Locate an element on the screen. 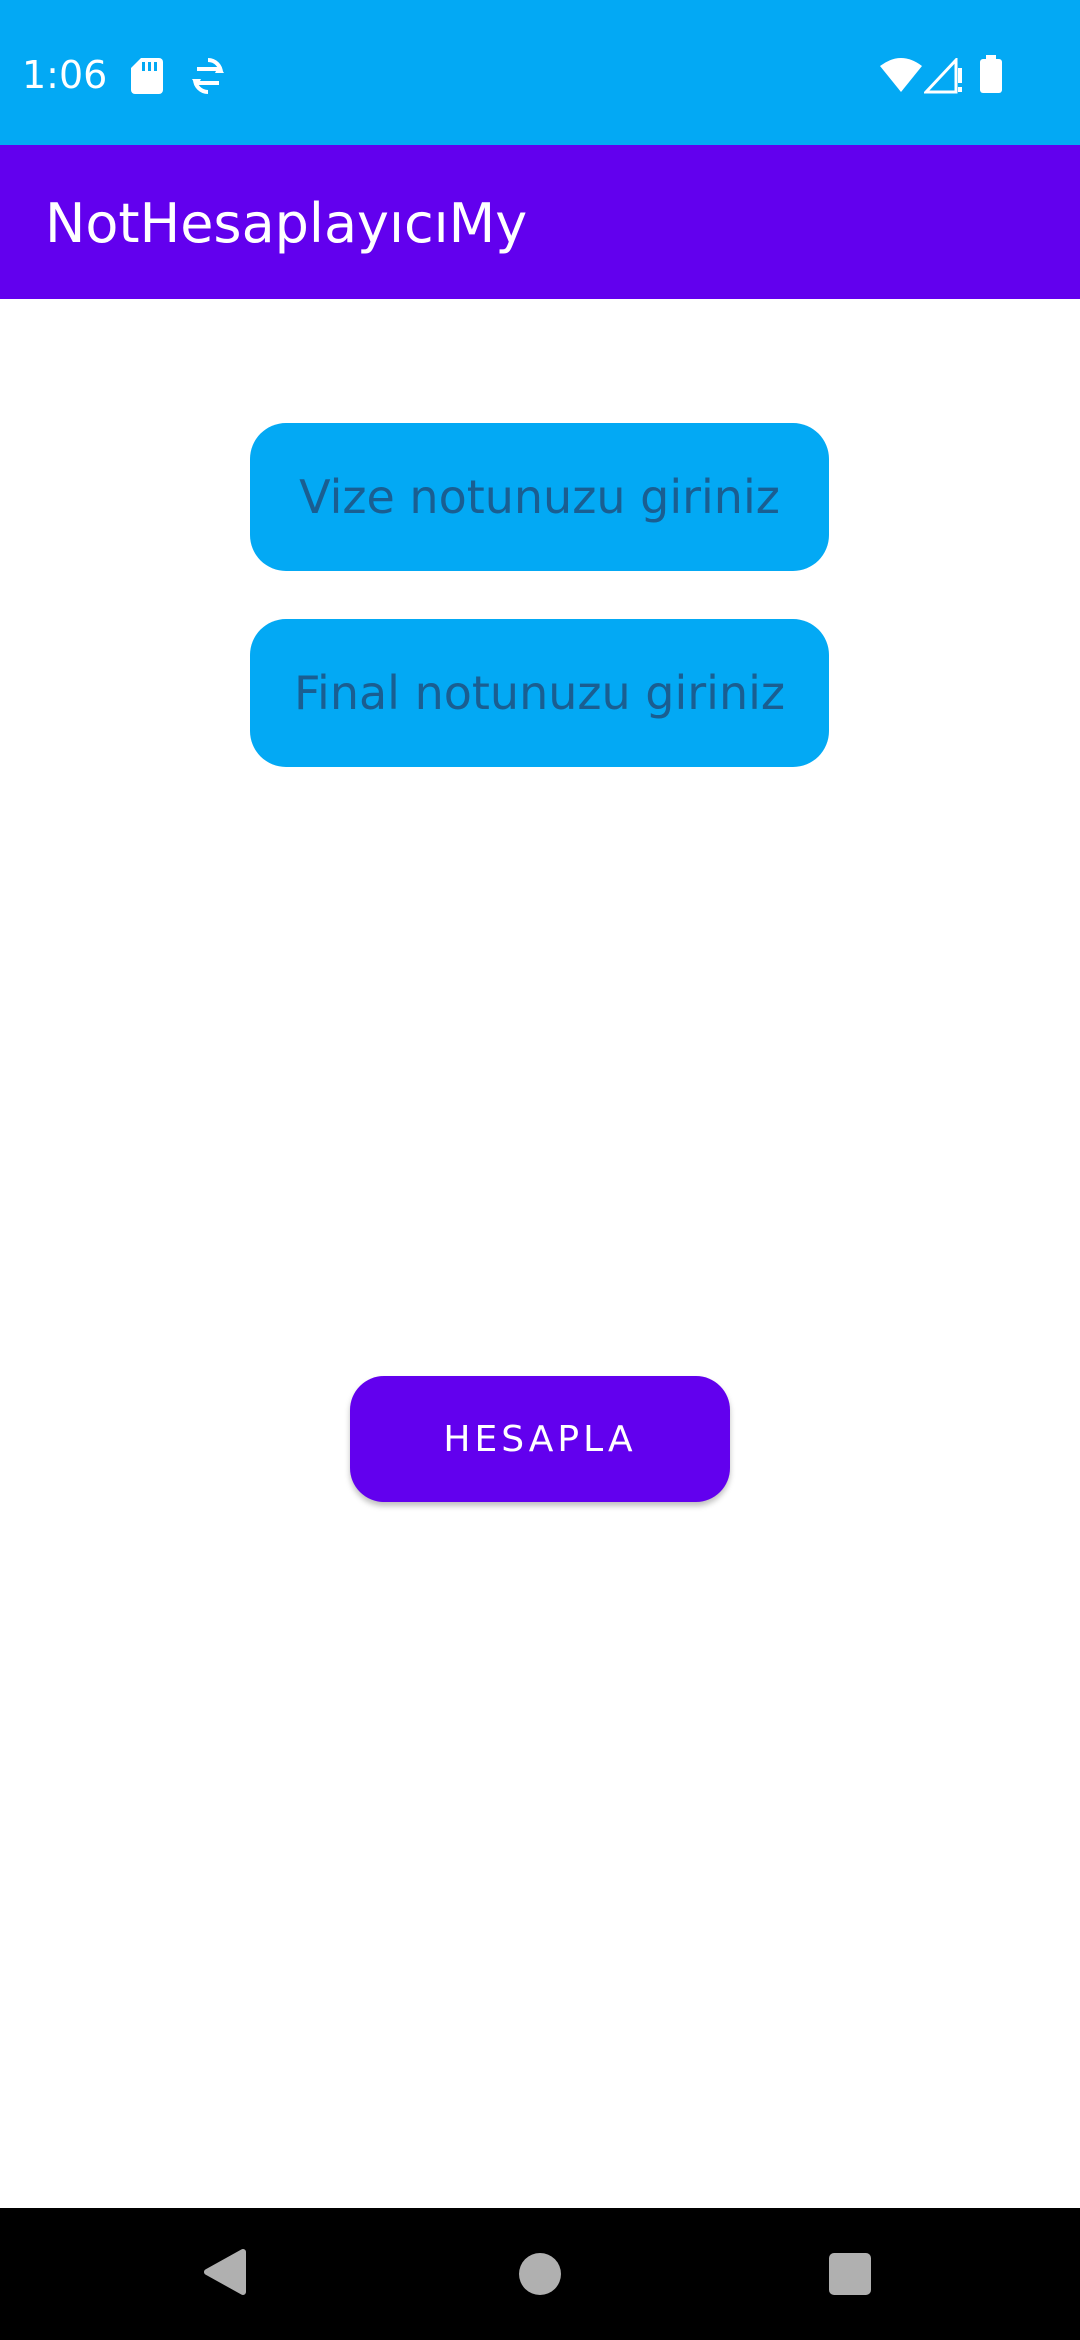 The width and height of the screenshot is (1080, 2340). back-icon is located at coordinates (225, 2272).